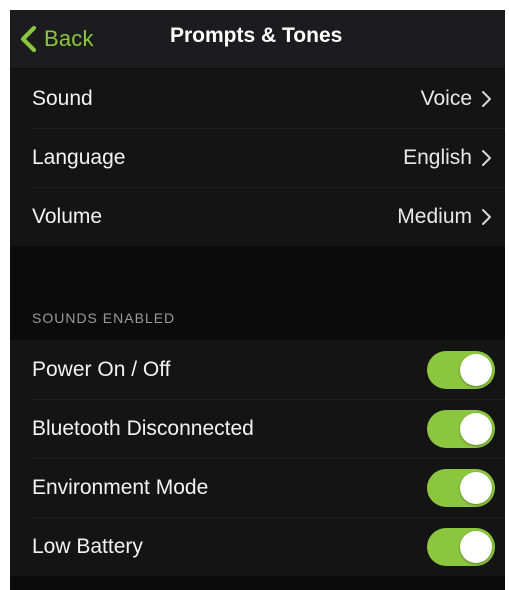  What do you see at coordinates (434, 216) in the screenshot?
I see `volume-value: Medium` at bounding box center [434, 216].